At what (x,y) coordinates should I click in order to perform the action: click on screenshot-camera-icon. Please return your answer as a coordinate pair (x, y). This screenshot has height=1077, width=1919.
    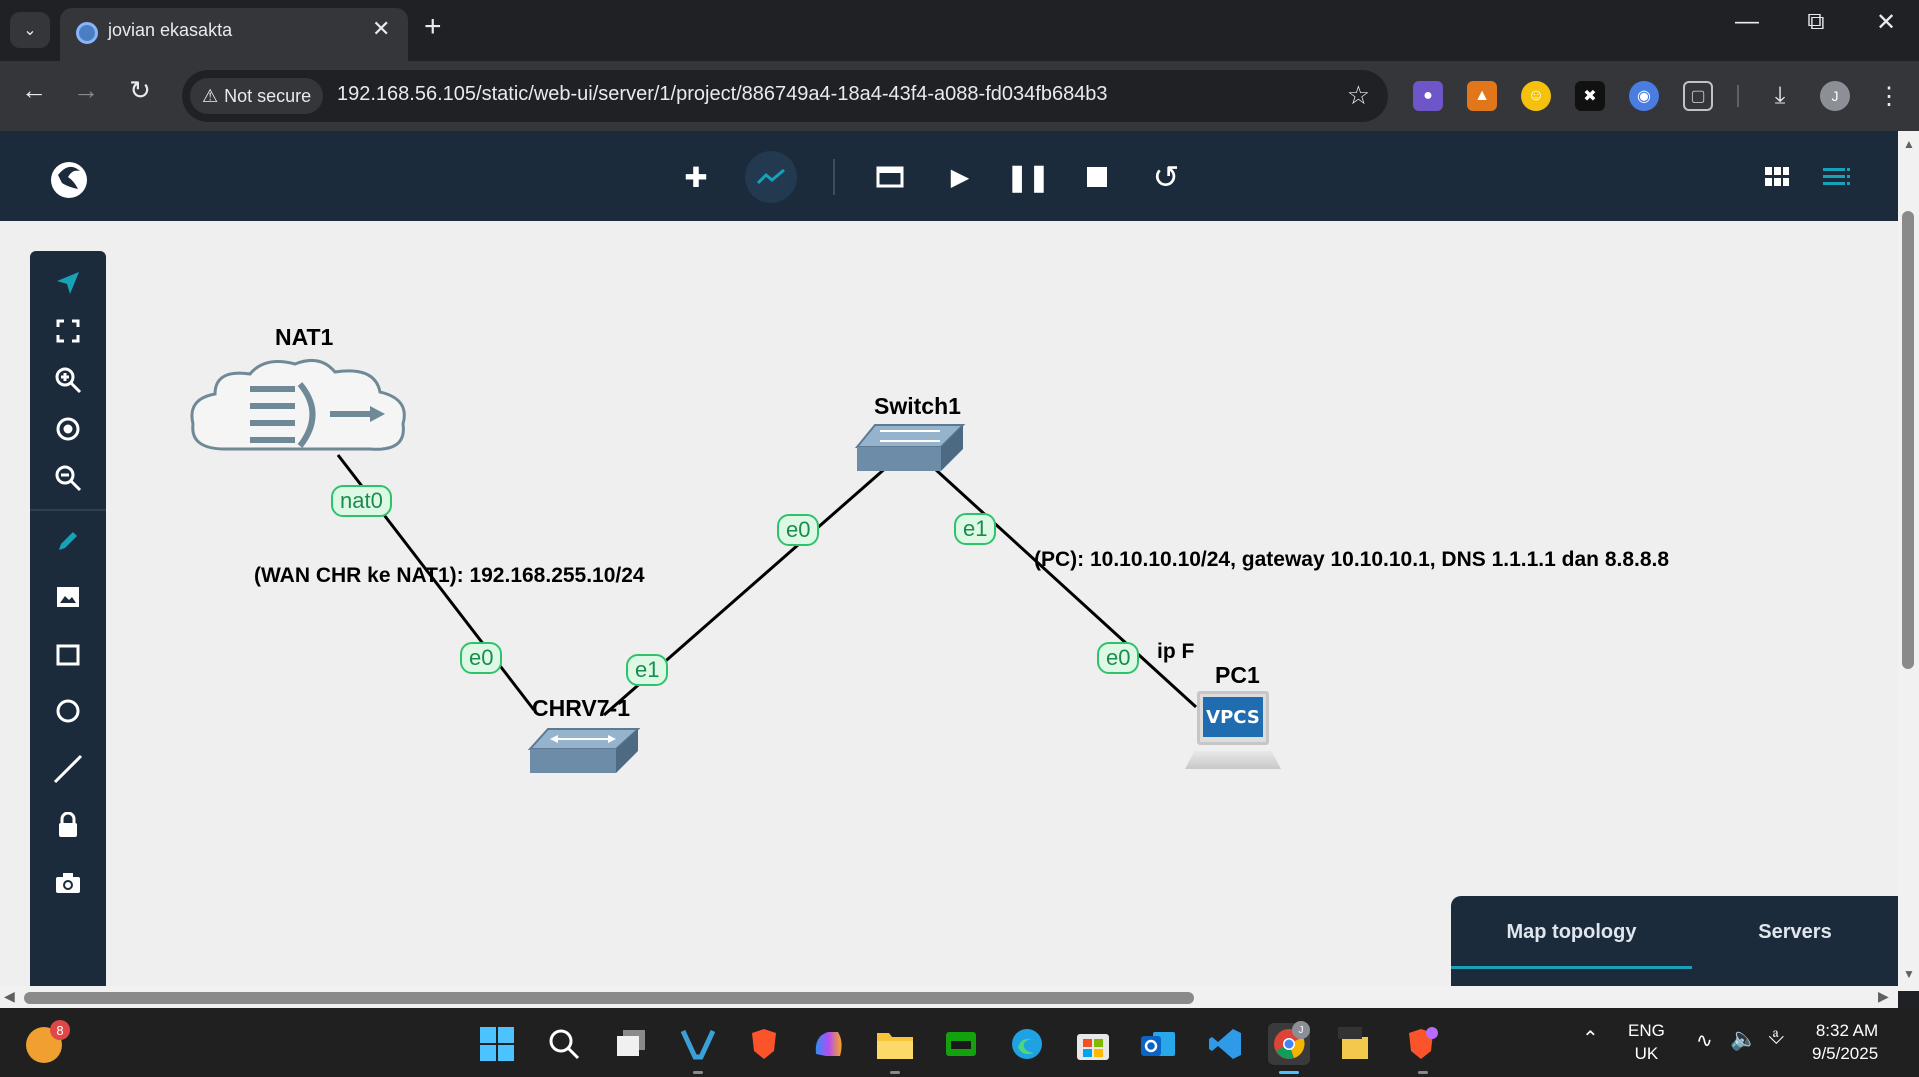
    Looking at the image, I should click on (68, 883).